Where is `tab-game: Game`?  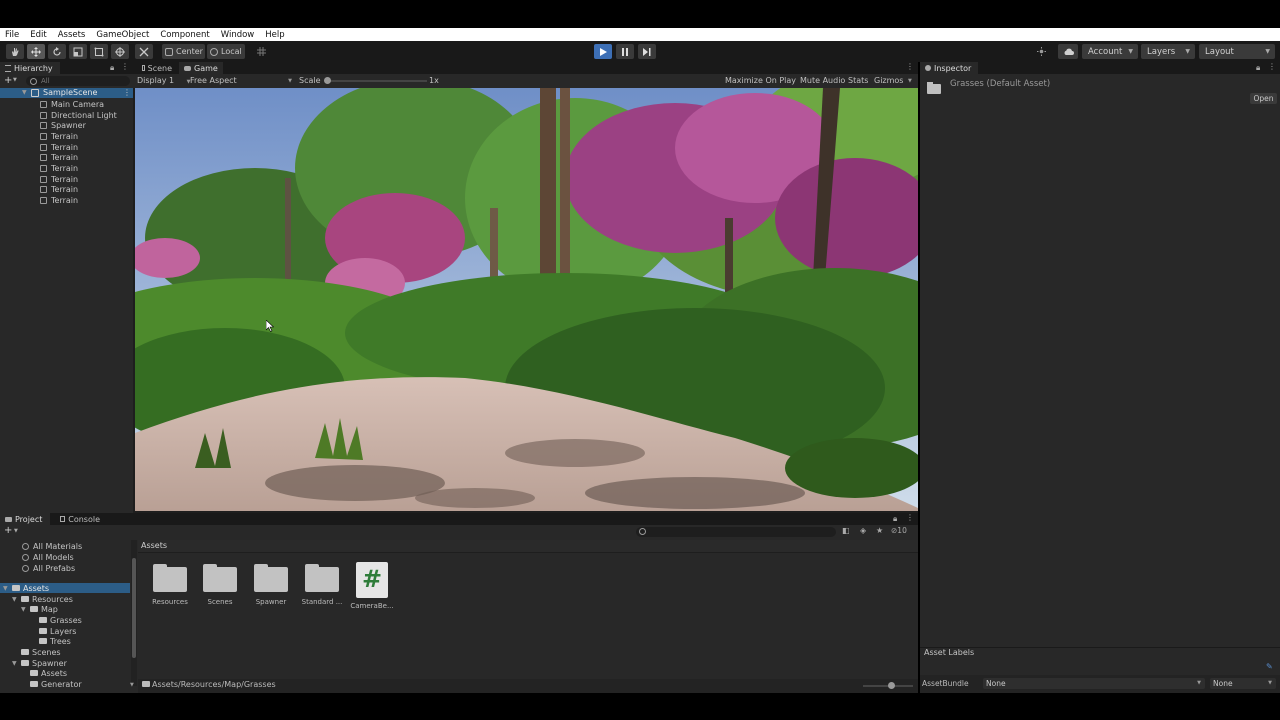 tab-game: Game is located at coordinates (201, 68).